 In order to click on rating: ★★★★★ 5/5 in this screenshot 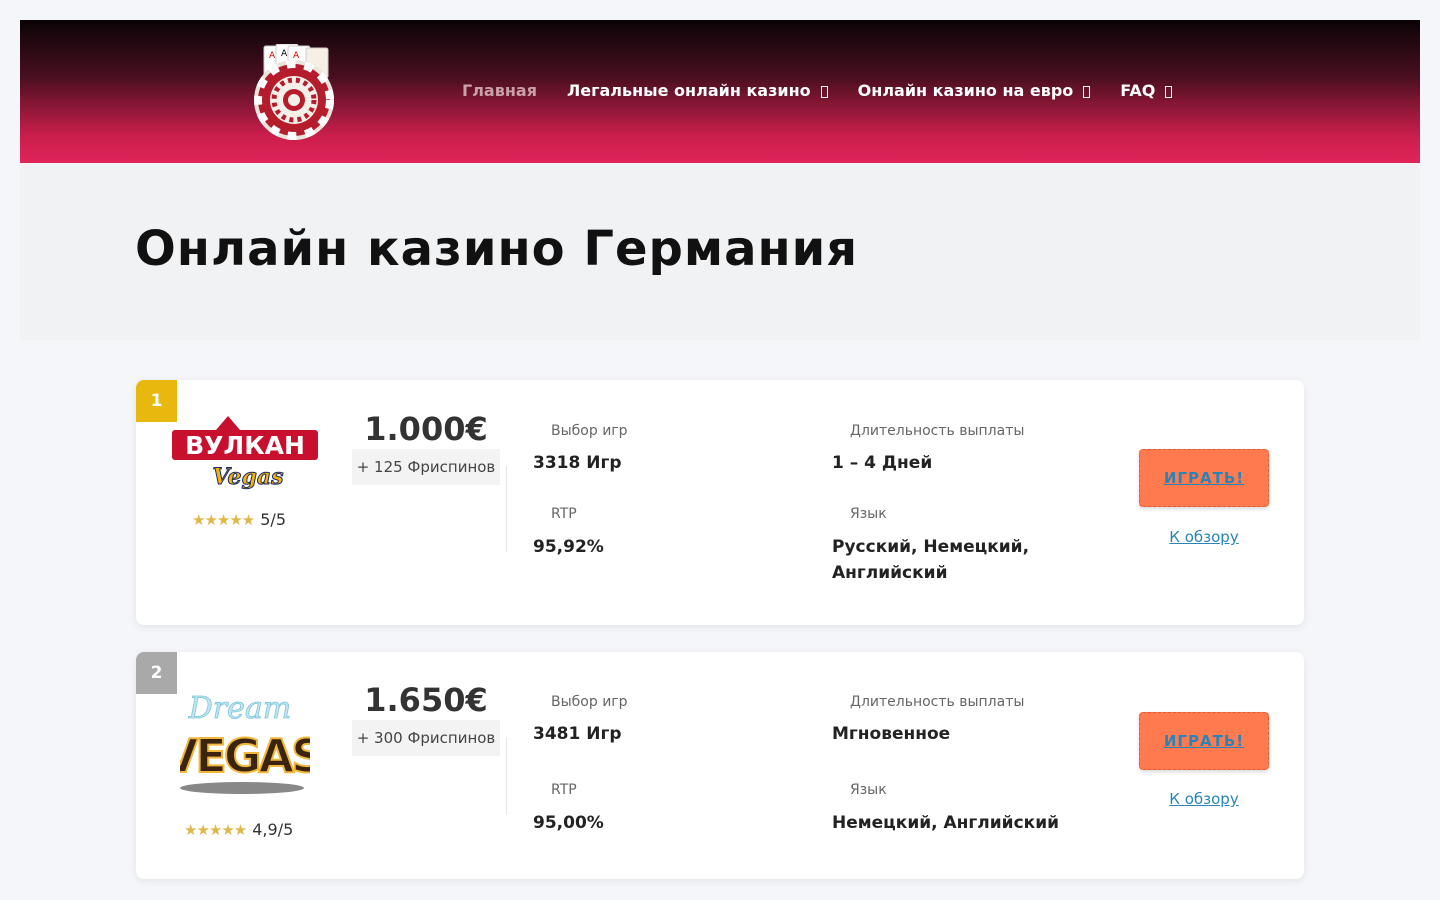, I will do `click(239, 519)`.